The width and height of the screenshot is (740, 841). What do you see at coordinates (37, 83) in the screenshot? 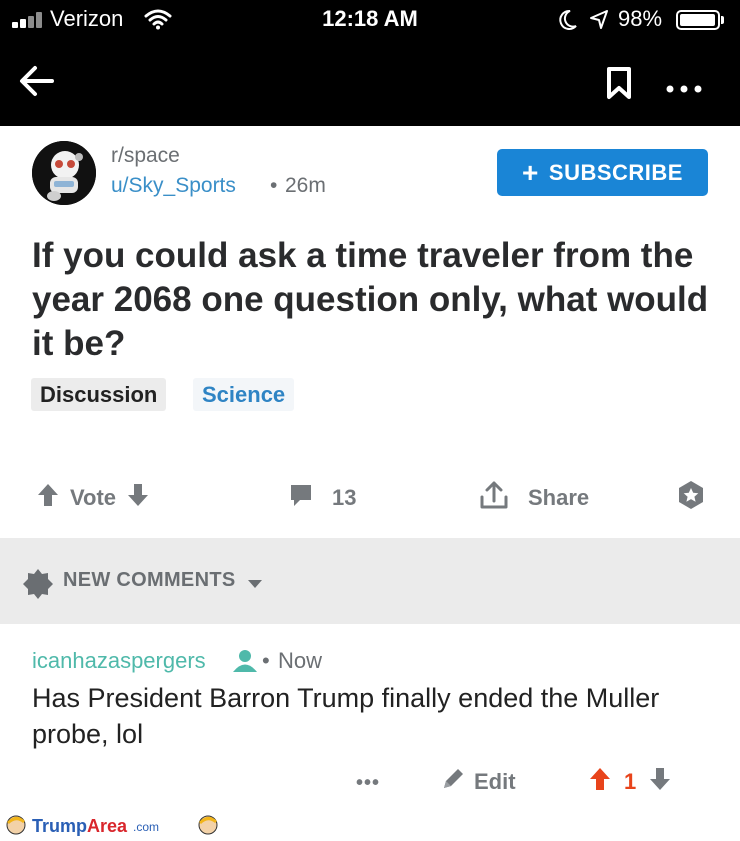
I see `back-arrow-icon` at bounding box center [37, 83].